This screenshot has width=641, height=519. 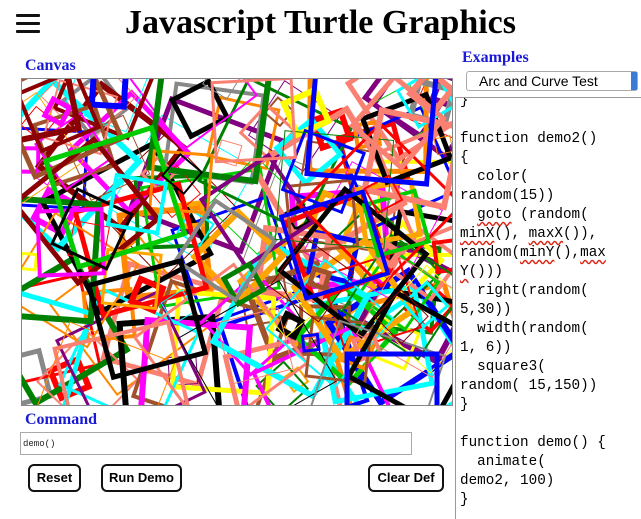 What do you see at coordinates (507, 481) in the screenshot?
I see `code-line: demo2, 100)` at bounding box center [507, 481].